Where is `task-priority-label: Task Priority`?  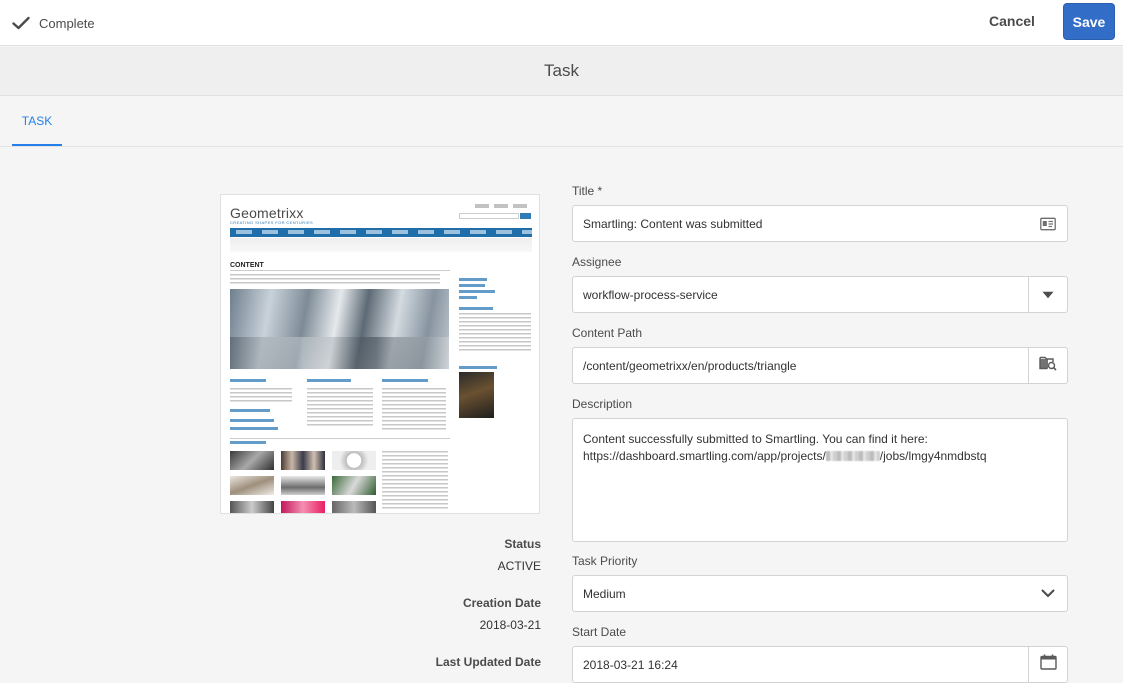
task-priority-label: Task Priority is located at coordinates (605, 561).